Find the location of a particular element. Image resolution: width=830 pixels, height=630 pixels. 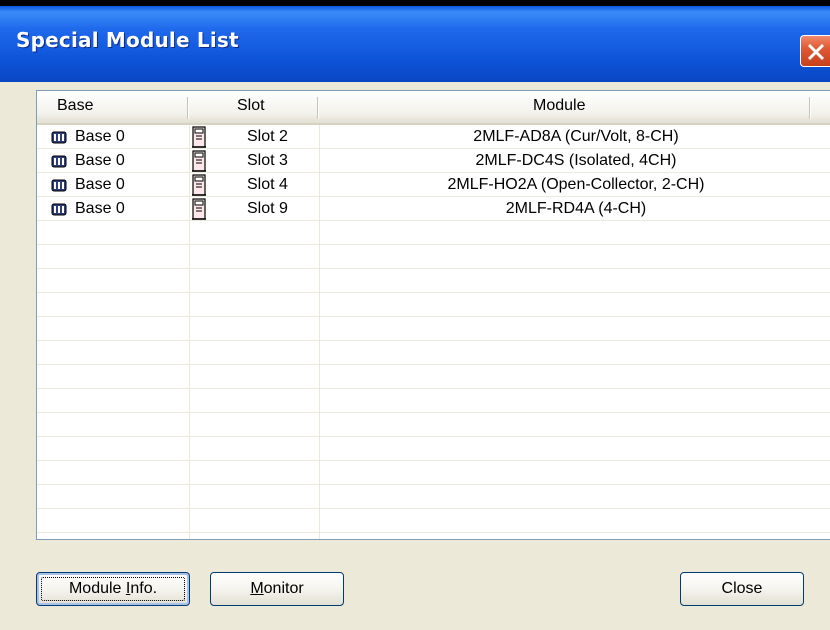

table-row: Base 0 Slot 9 2MLF-RD4A (4-CH) is located at coordinates (433, 209).